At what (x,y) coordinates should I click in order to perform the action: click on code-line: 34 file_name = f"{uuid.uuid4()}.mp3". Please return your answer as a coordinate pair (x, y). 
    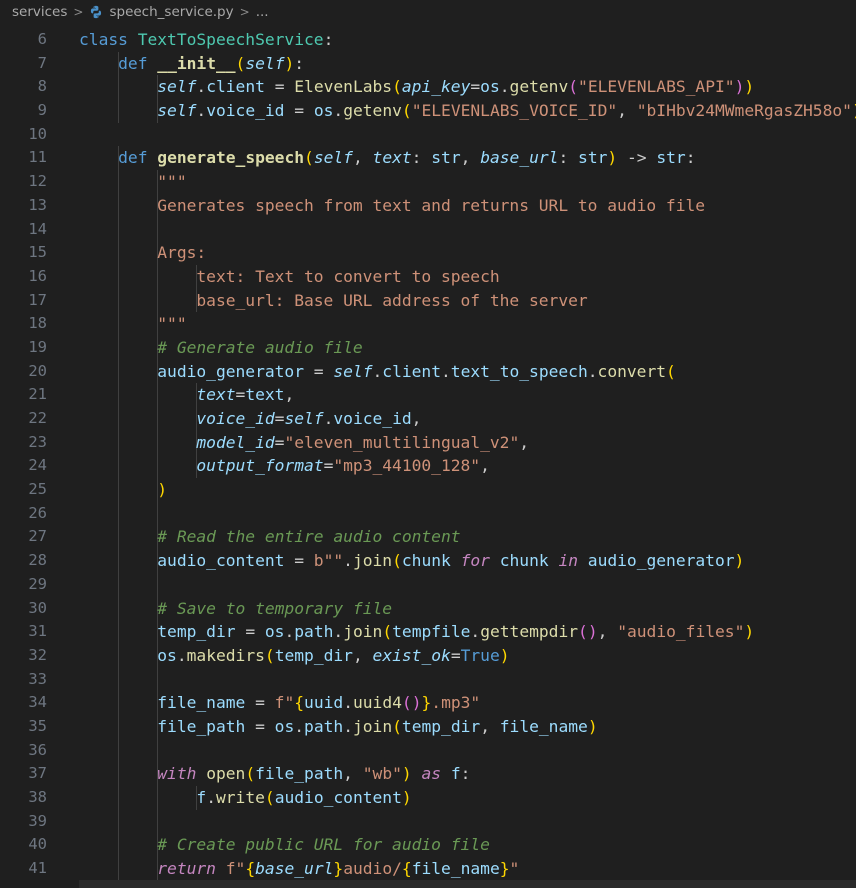
    Looking at the image, I should click on (428, 703).